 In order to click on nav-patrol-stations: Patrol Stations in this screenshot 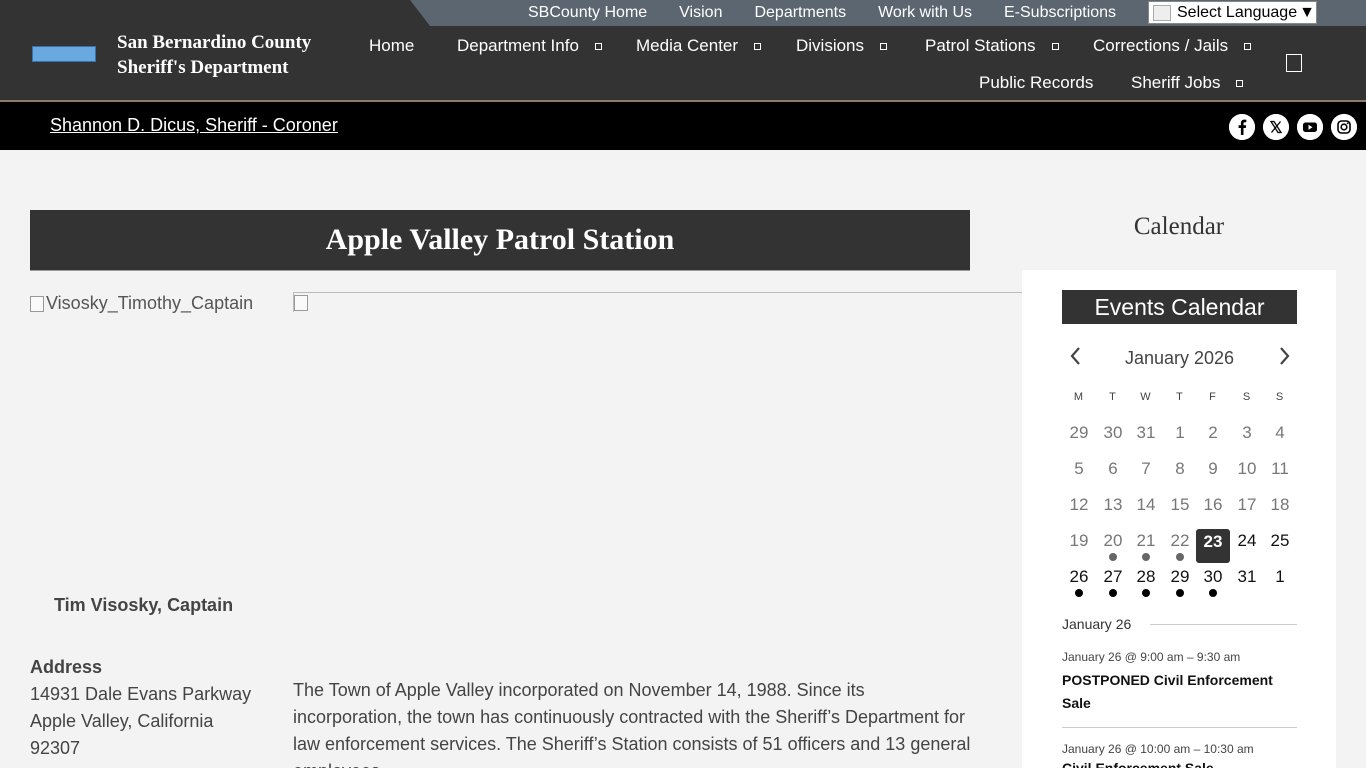, I will do `click(992, 46)`.